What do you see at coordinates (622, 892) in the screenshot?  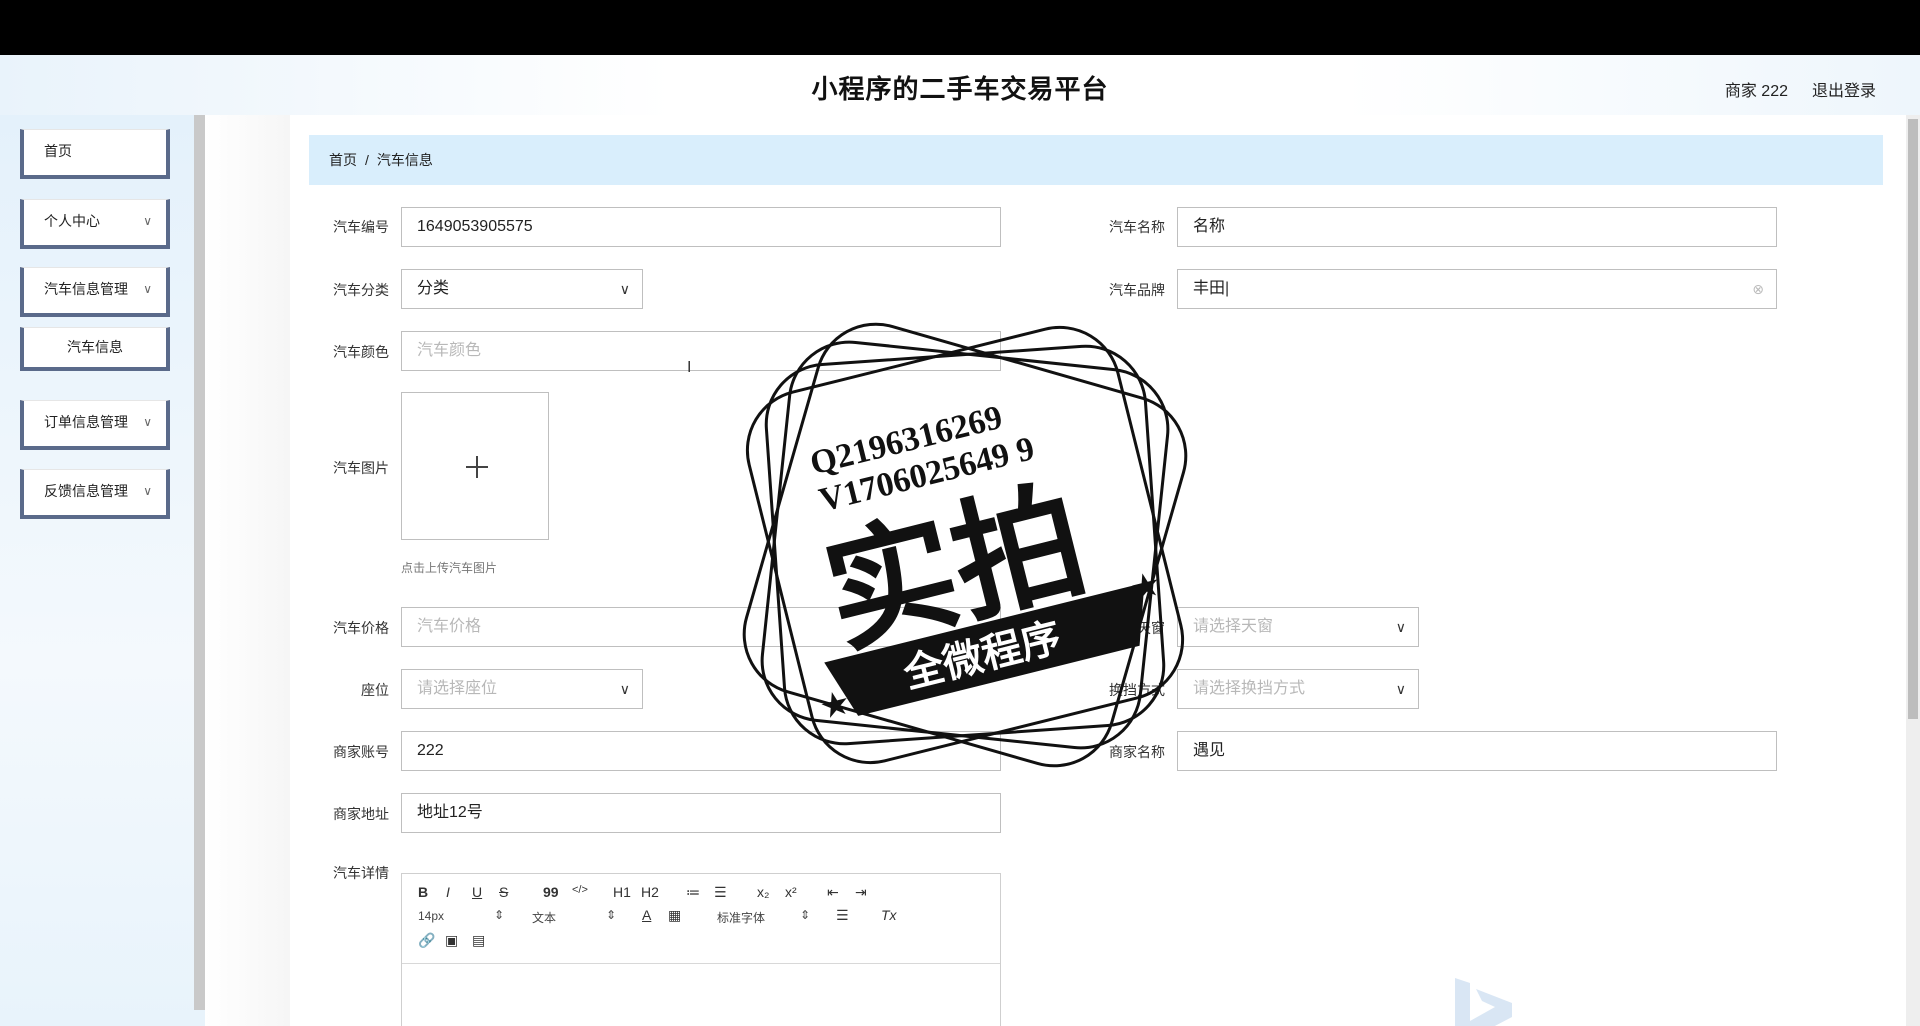 I see `h1-button: H1` at bounding box center [622, 892].